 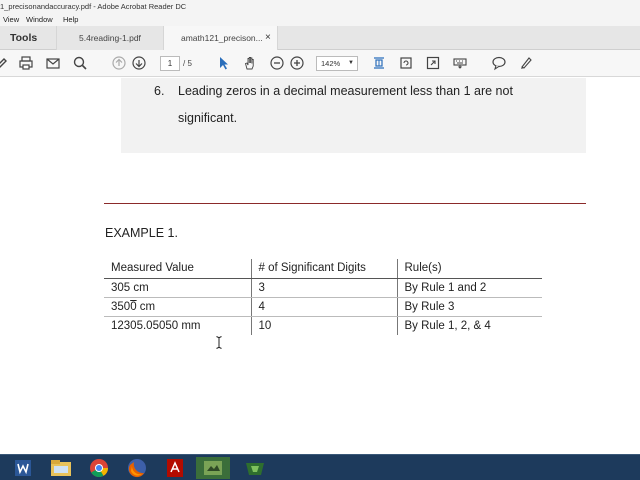 I want to click on measured-value-cell: 3500 cm, so click(x=178, y=307).